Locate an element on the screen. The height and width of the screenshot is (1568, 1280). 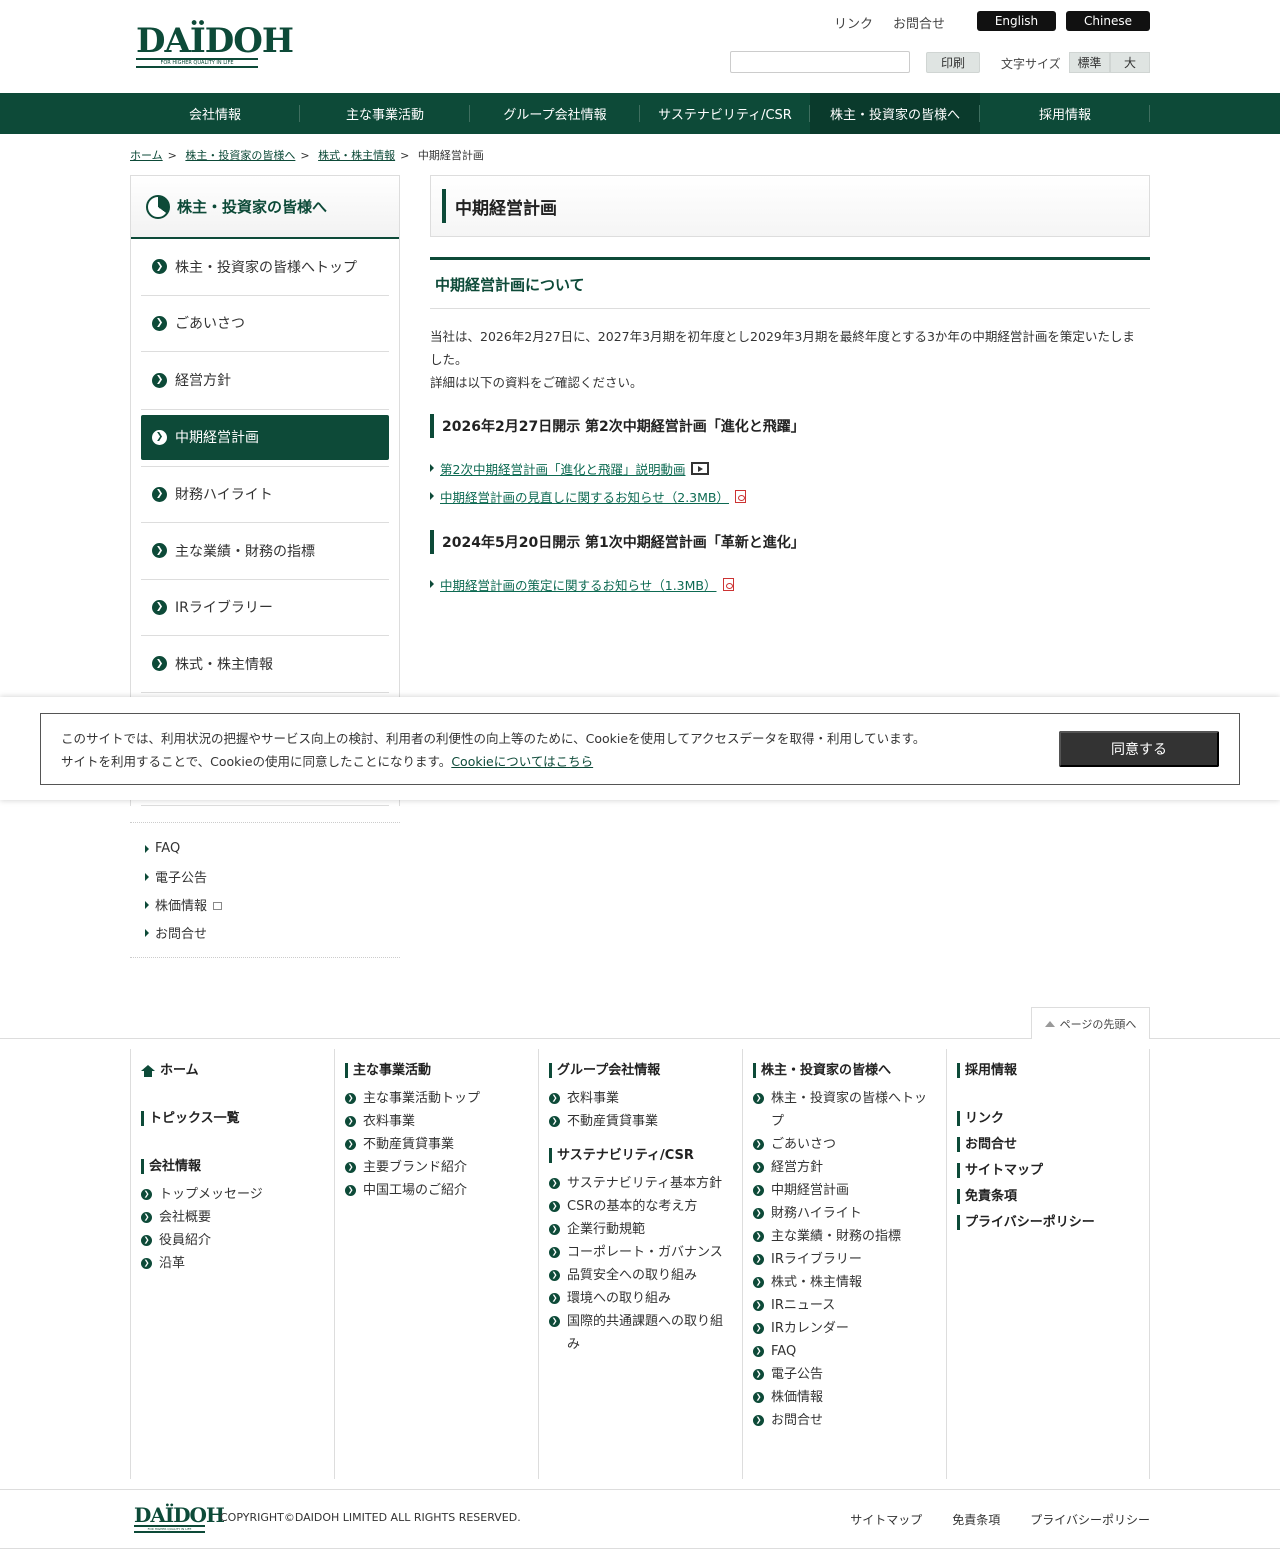
gnav-sustainability: サステナビリティ/CSR is located at coordinates (725, 113).